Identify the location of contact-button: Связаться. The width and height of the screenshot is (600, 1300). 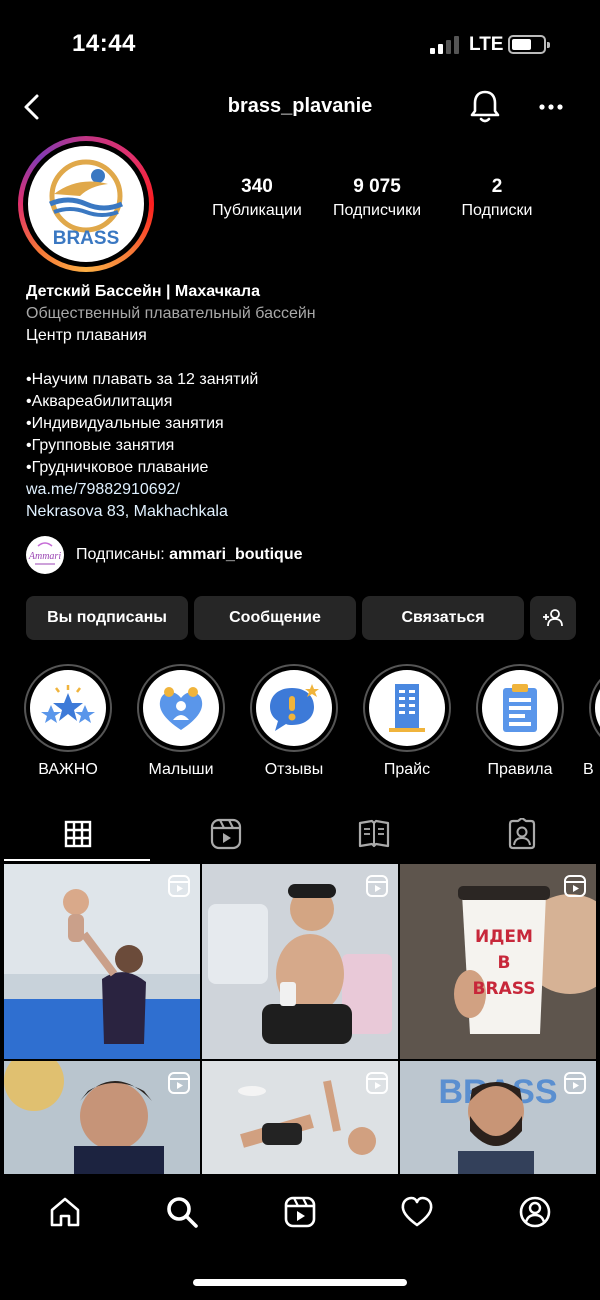
(443, 618).